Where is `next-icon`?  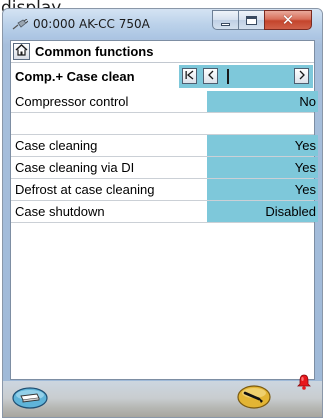 next-icon is located at coordinates (302, 76).